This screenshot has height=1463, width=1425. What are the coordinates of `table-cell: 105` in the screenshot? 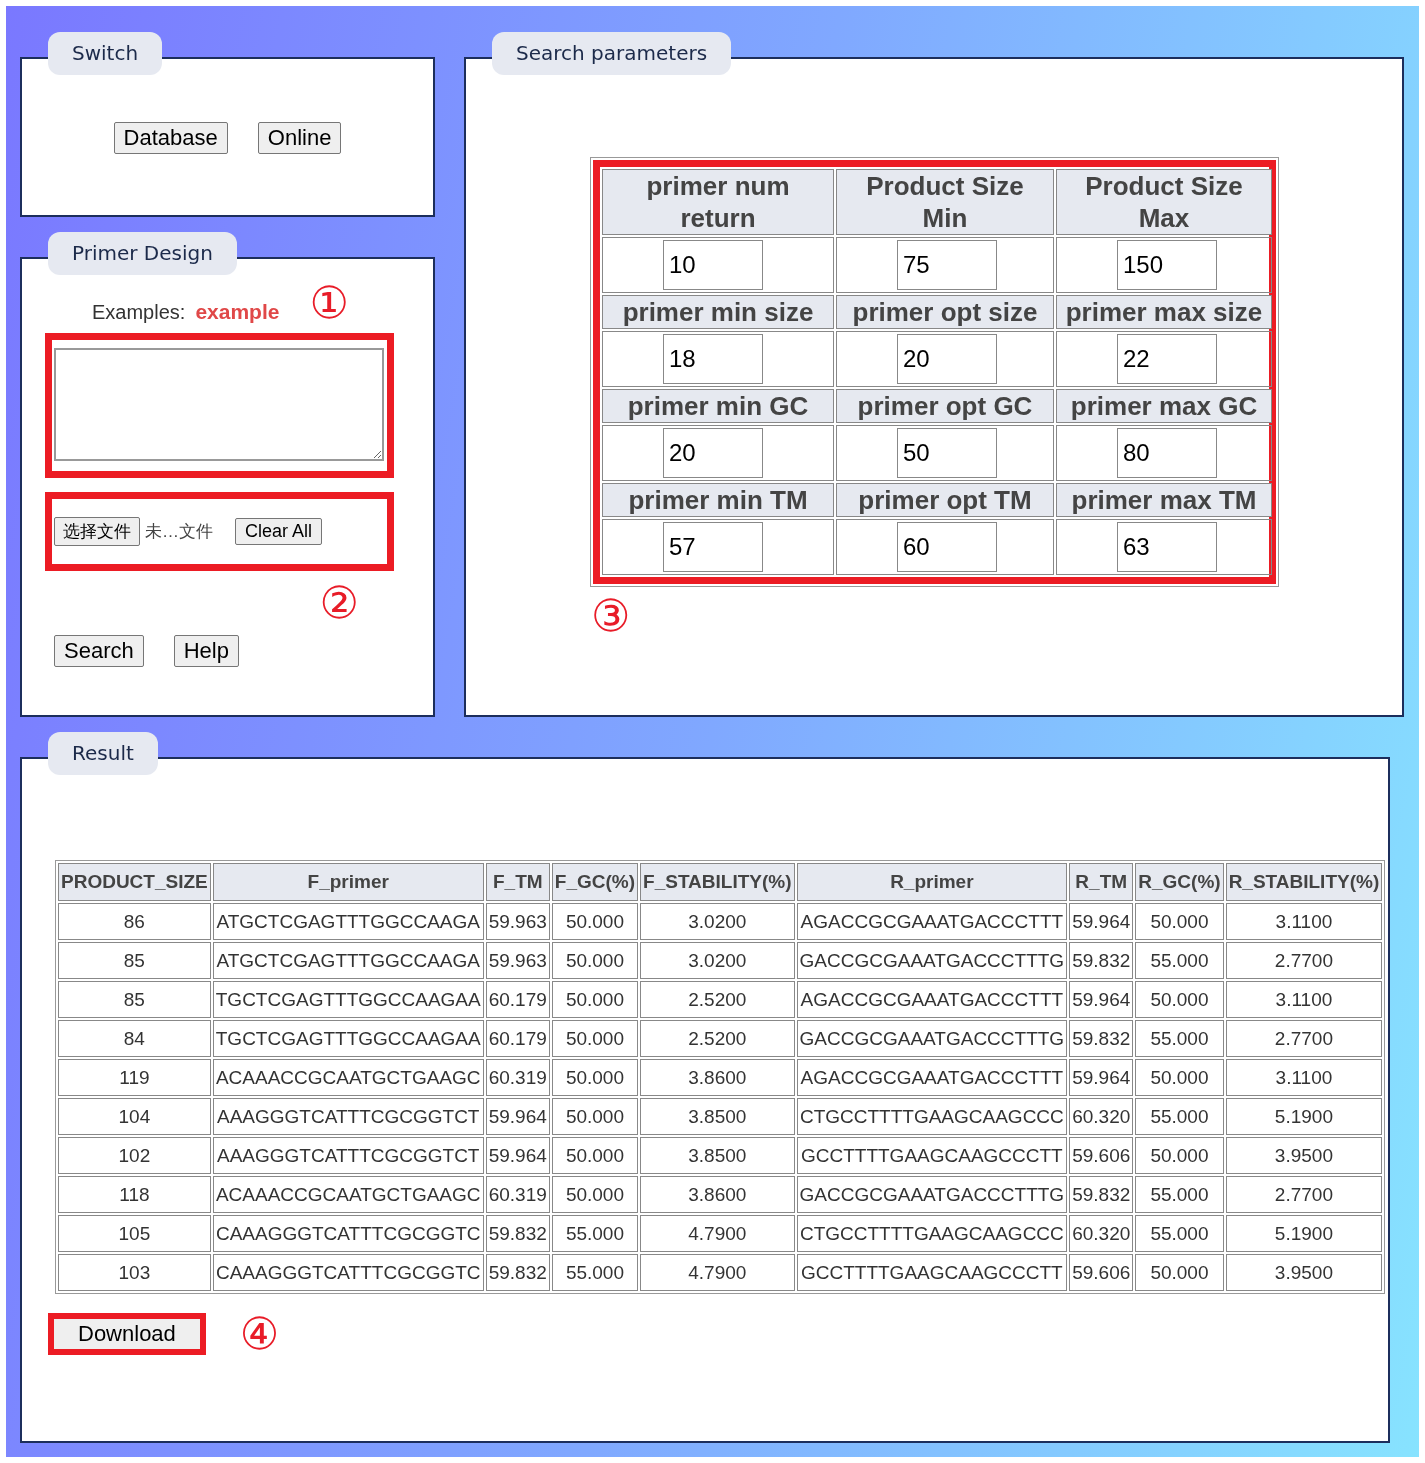 It's located at (134, 1233).